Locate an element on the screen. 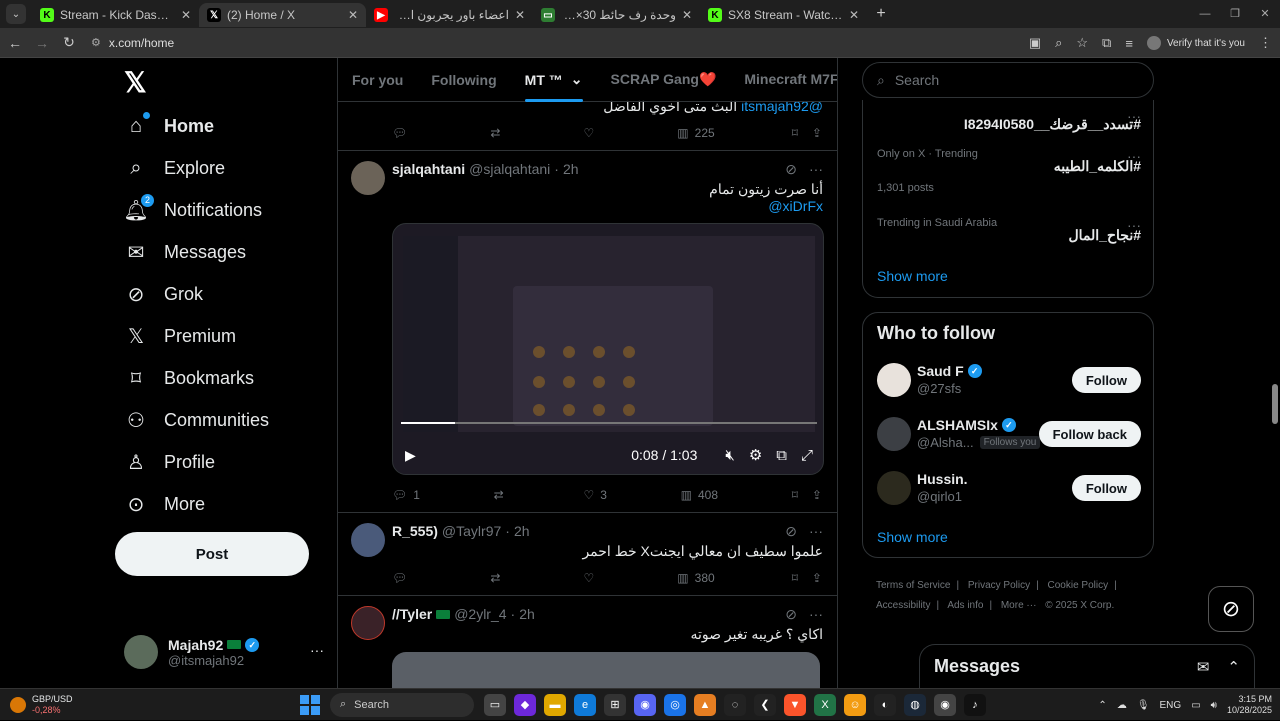 This screenshot has width=1280, height=721. back-icon: ← is located at coordinates (15, 43).